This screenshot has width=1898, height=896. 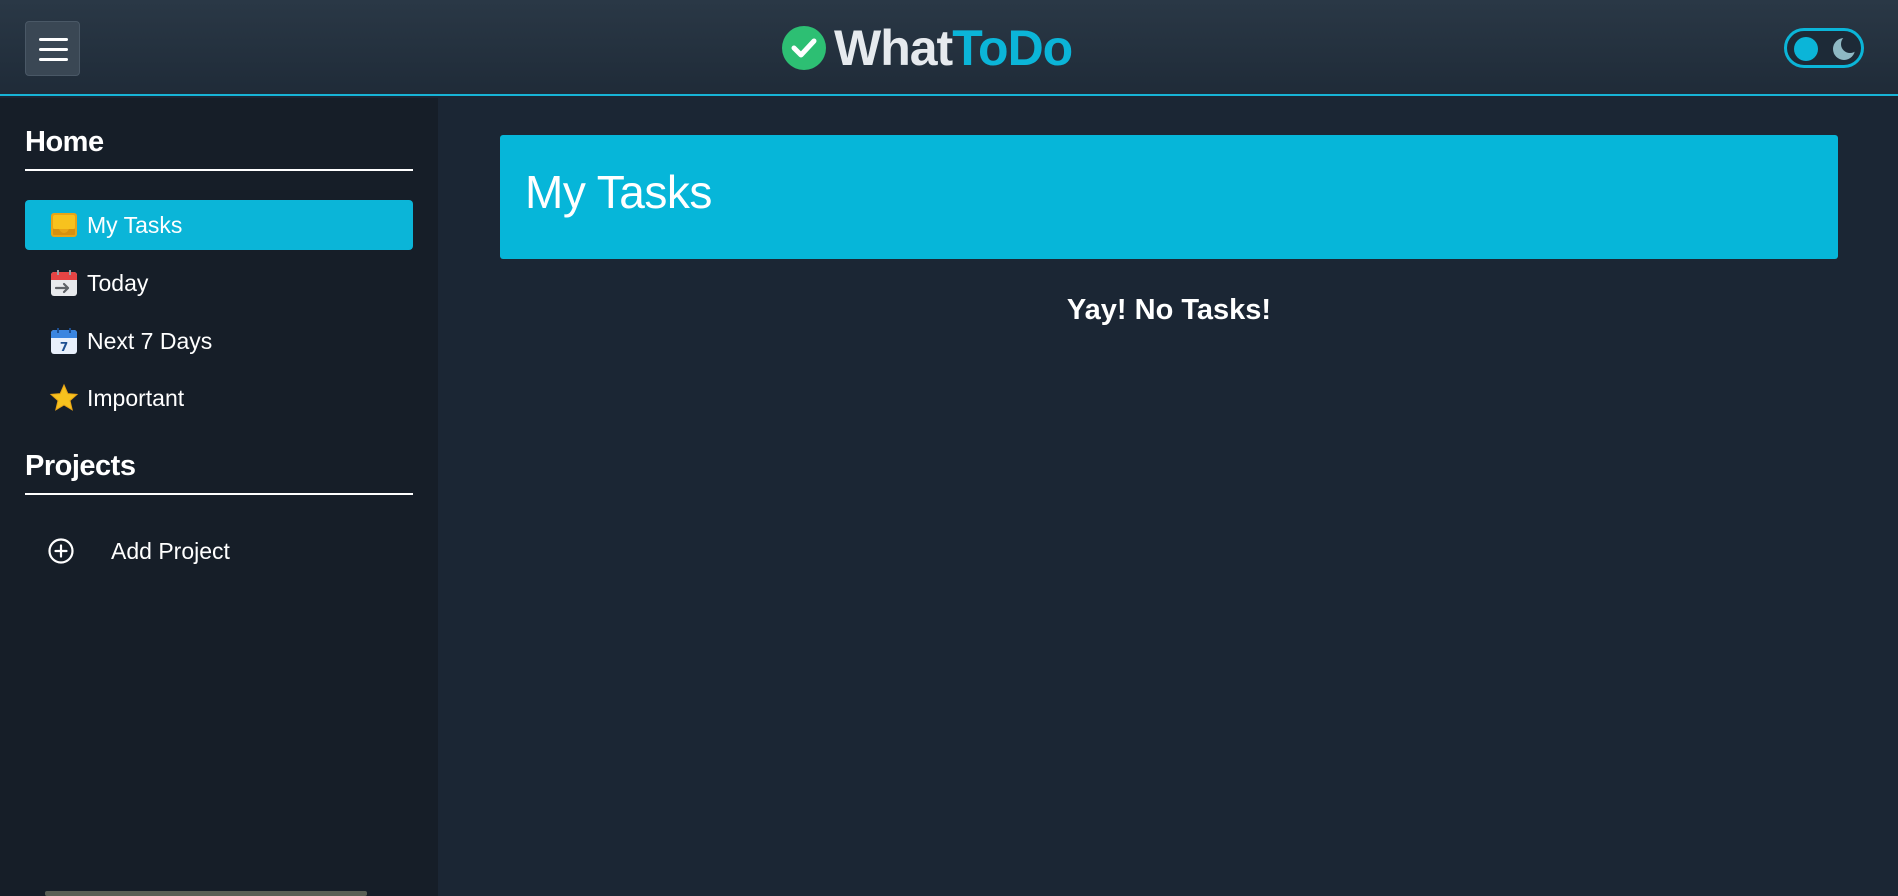 What do you see at coordinates (64, 283) in the screenshot?
I see `calendar-today-icon` at bounding box center [64, 283].